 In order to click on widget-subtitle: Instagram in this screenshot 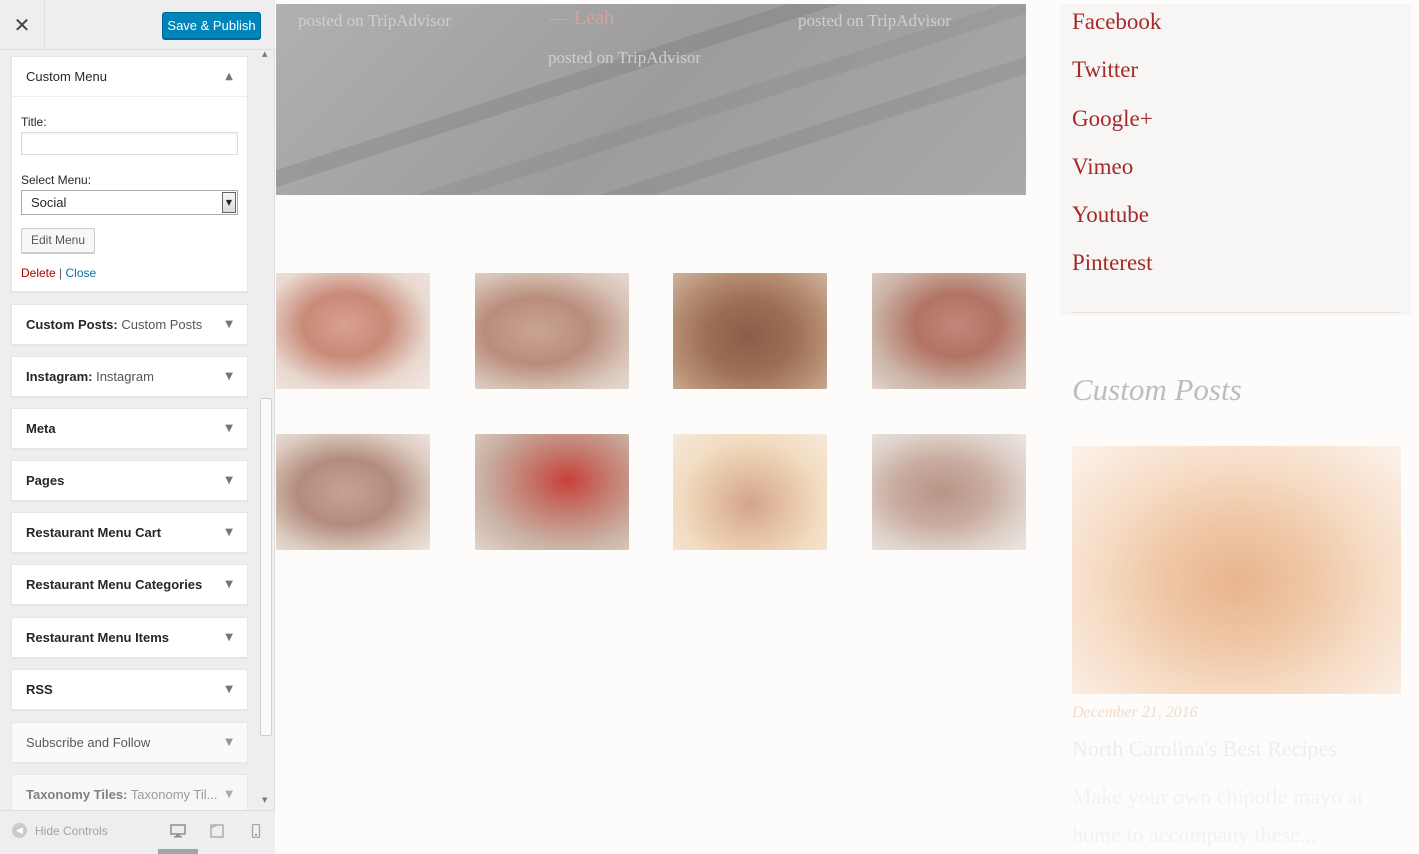, I will do `click(125, 376)`.